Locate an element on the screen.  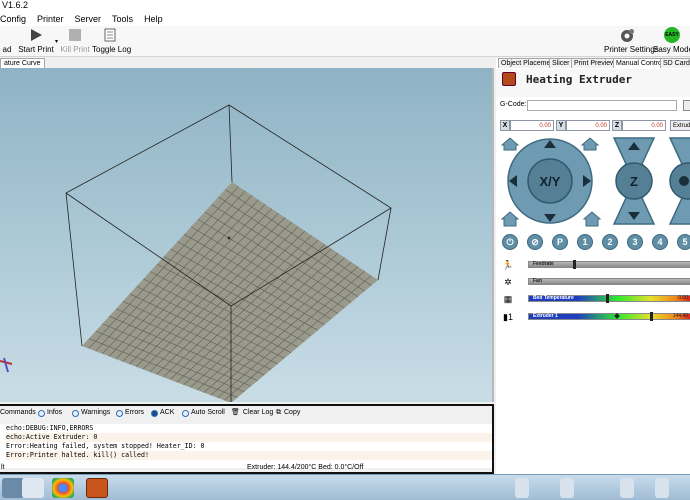
heated-bed-icon: ▦ is located at coordinates (508, 299).